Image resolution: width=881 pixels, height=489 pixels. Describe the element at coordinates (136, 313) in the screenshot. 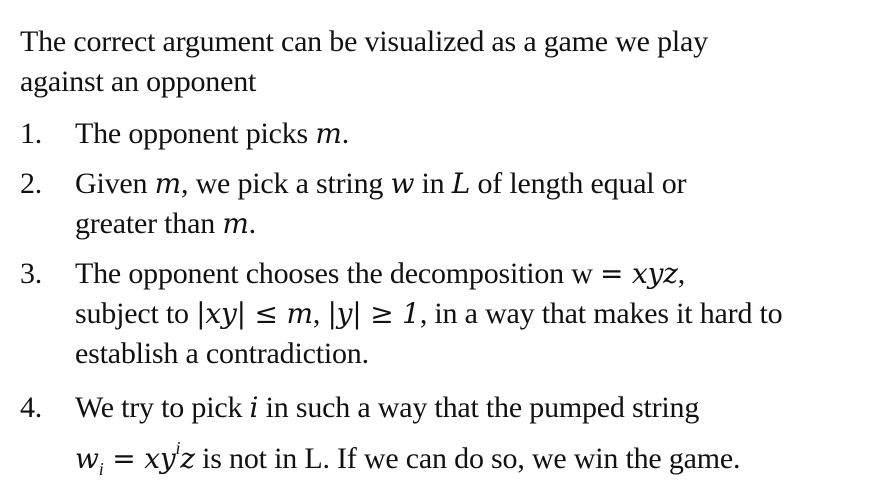

I see `text-run: subject to` at that location.